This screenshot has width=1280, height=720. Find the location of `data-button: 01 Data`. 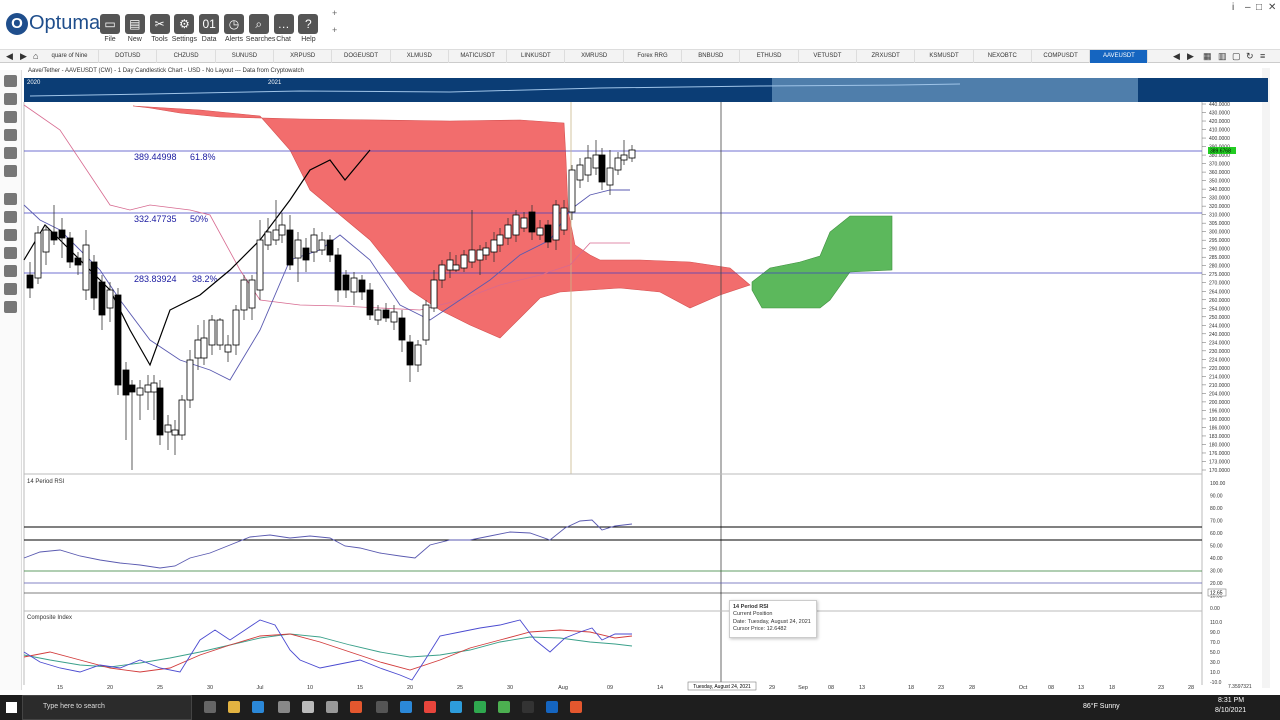

data-button: 01 Data is located at coordinates (209, 28).